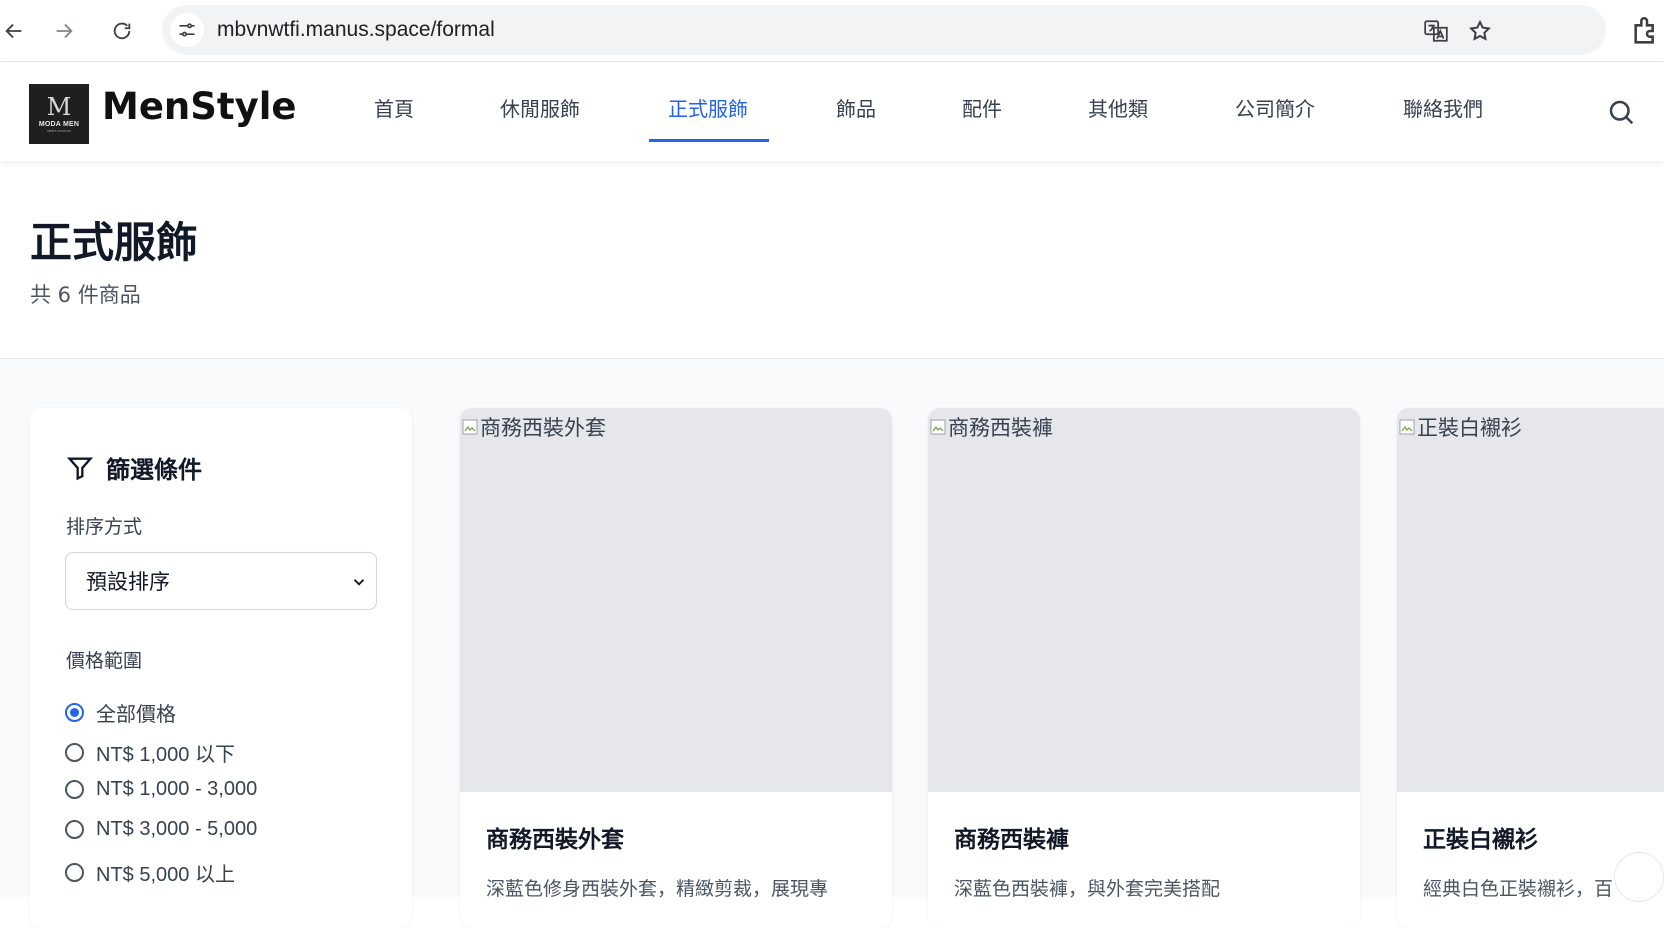 This screenshot has height=928, width=1664. Describe the element at coordinates (104, 661) in the screenshot. I see `price-range-label: 價格範圍` at that location.